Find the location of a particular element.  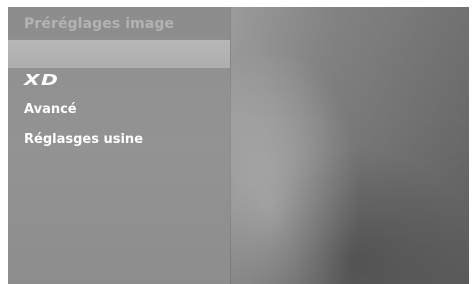

menu-title-bar: Préréglages image is located at coordinates (119, 23).